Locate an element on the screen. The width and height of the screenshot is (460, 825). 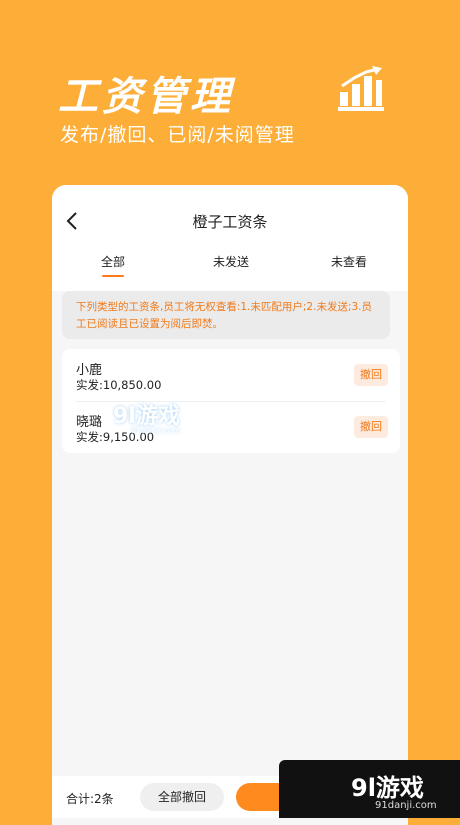
tab-bar: 全部 未发送 未查看 is located at coordinates (230, 273).